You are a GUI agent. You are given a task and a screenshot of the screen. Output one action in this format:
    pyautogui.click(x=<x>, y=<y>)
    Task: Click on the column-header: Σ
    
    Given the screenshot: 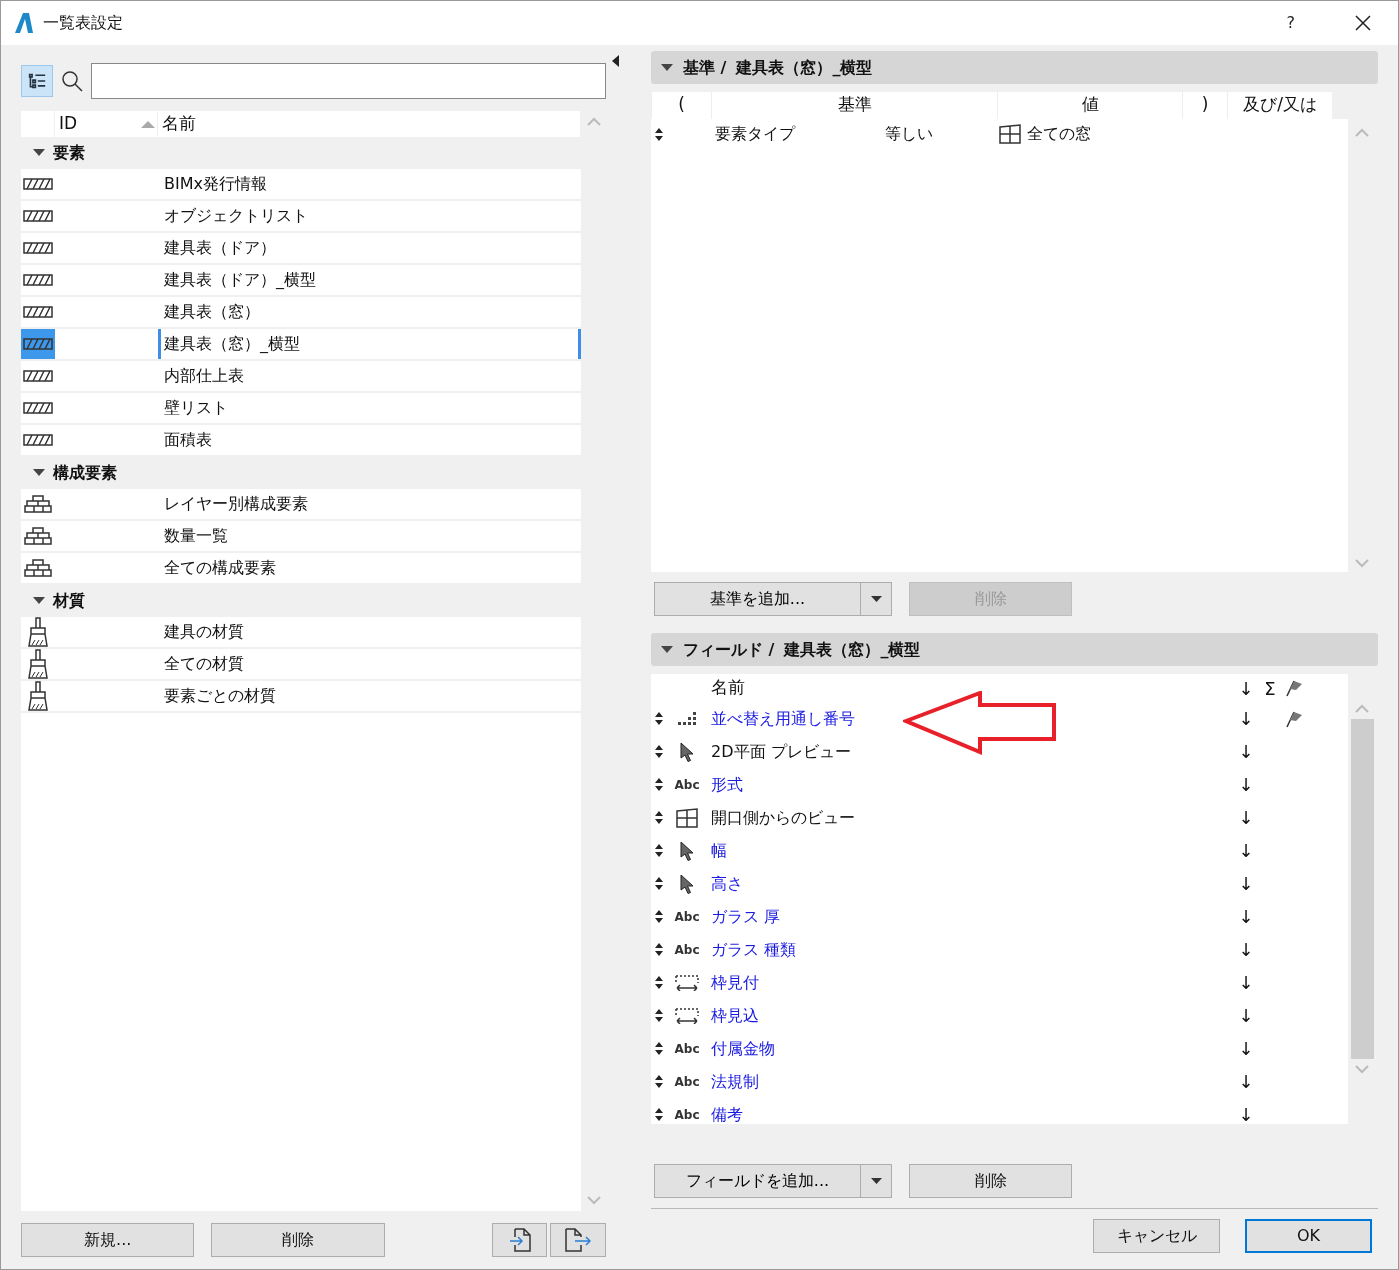 What is the action you would take?
    pyautogui.click(x=1270, y=688)
    